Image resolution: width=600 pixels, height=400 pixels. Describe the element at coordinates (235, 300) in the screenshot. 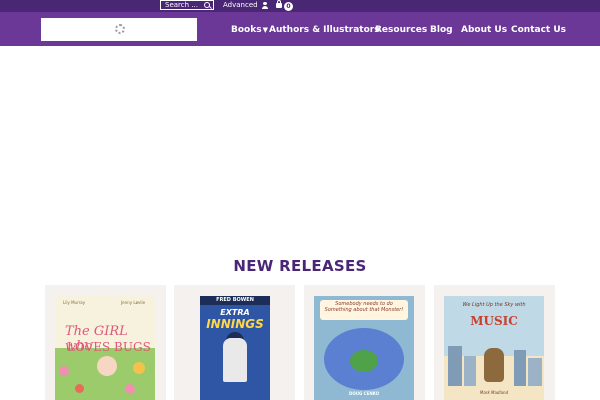

I see `book-series-author: FRED BOWEN` at that location.